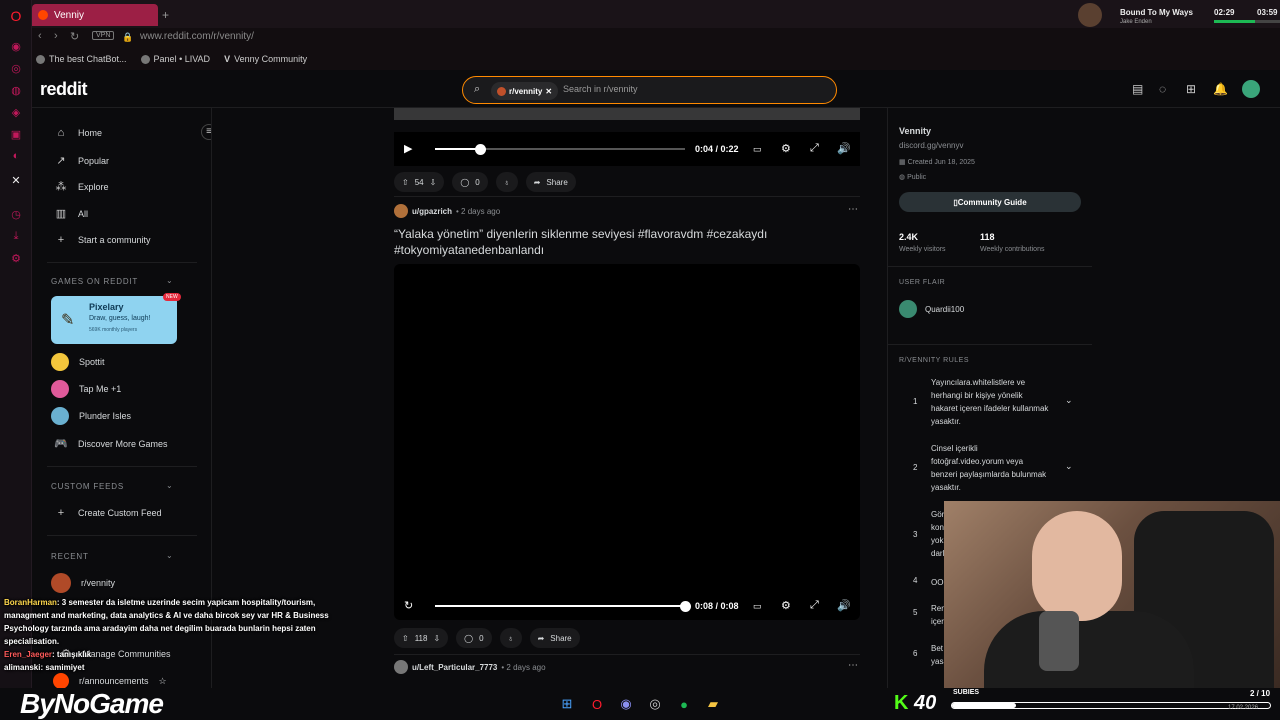 The image size is (1280, 720). What do you see at coordinates (61, 513) in the screenshot?
I see `plus-icon: +` at bounding box center [61, 513].